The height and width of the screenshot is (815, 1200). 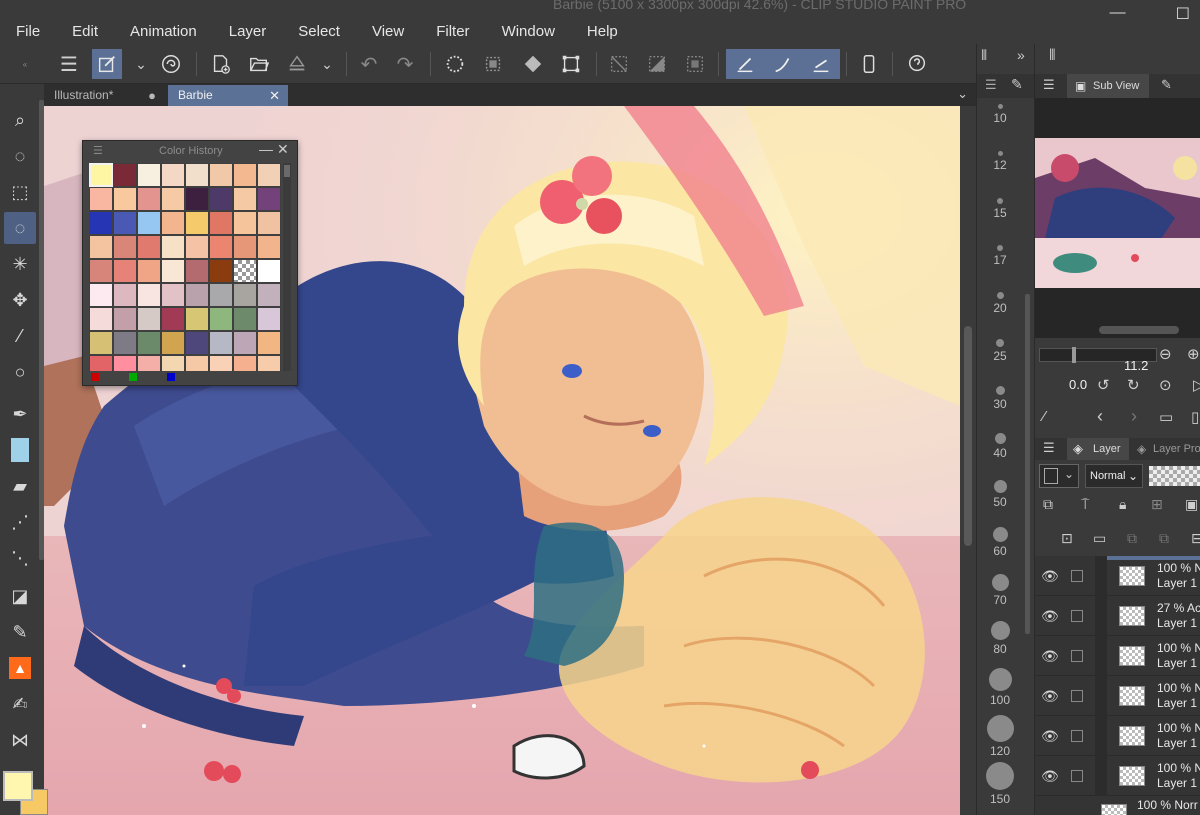 What do you see at coordinates (1000, 209) in the screenshot?
I see `brush-size-option: 15` at bounding box center [1000, 209].